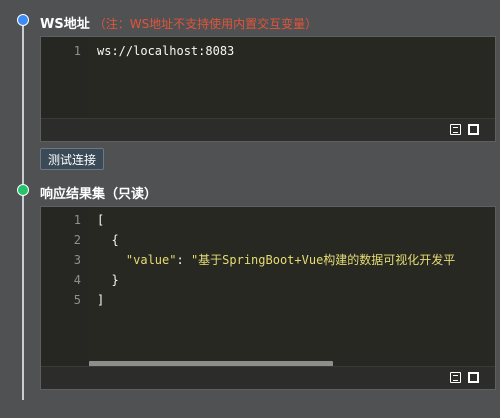  Describe the element at coordinates (65, 287) in the screenshot. I see `result-editor-gutter: 1 2 3 4 5` at that location.